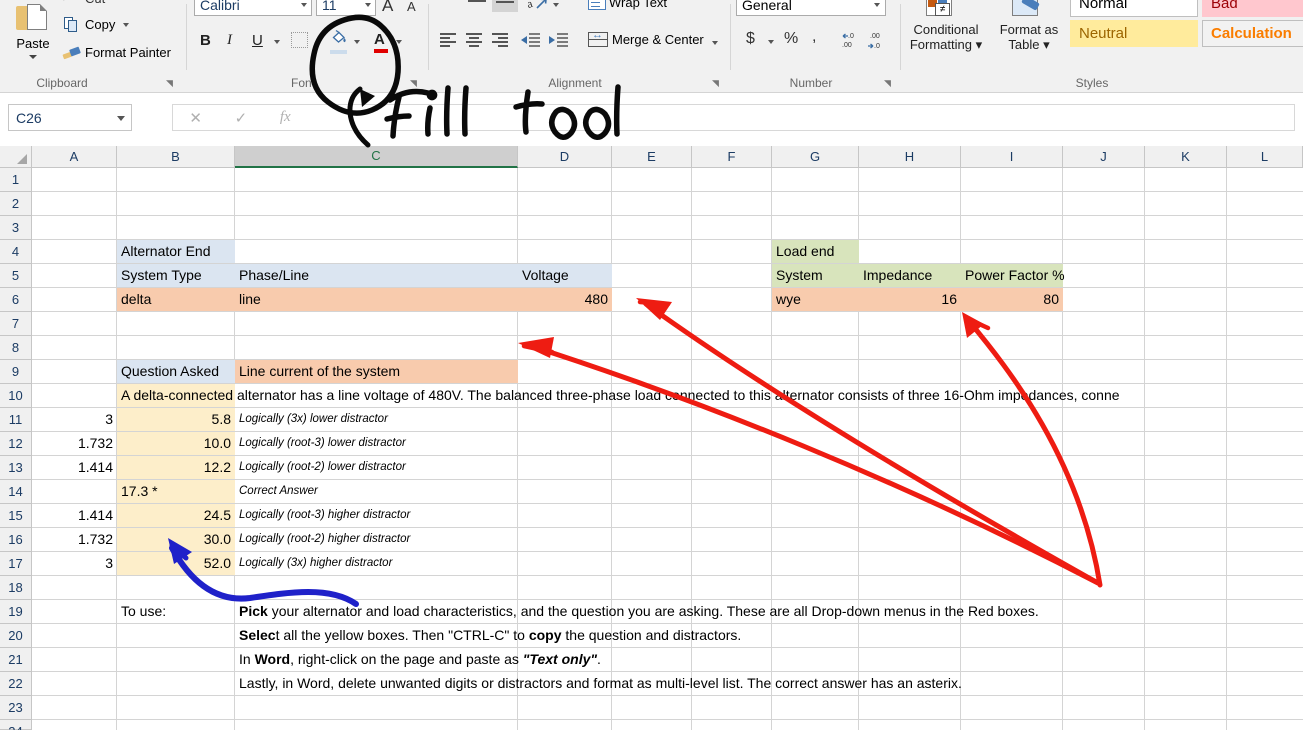 The width and height of the screenshot is (1303, 730). I want to click on row-header-24: 24, so click(16, 725).